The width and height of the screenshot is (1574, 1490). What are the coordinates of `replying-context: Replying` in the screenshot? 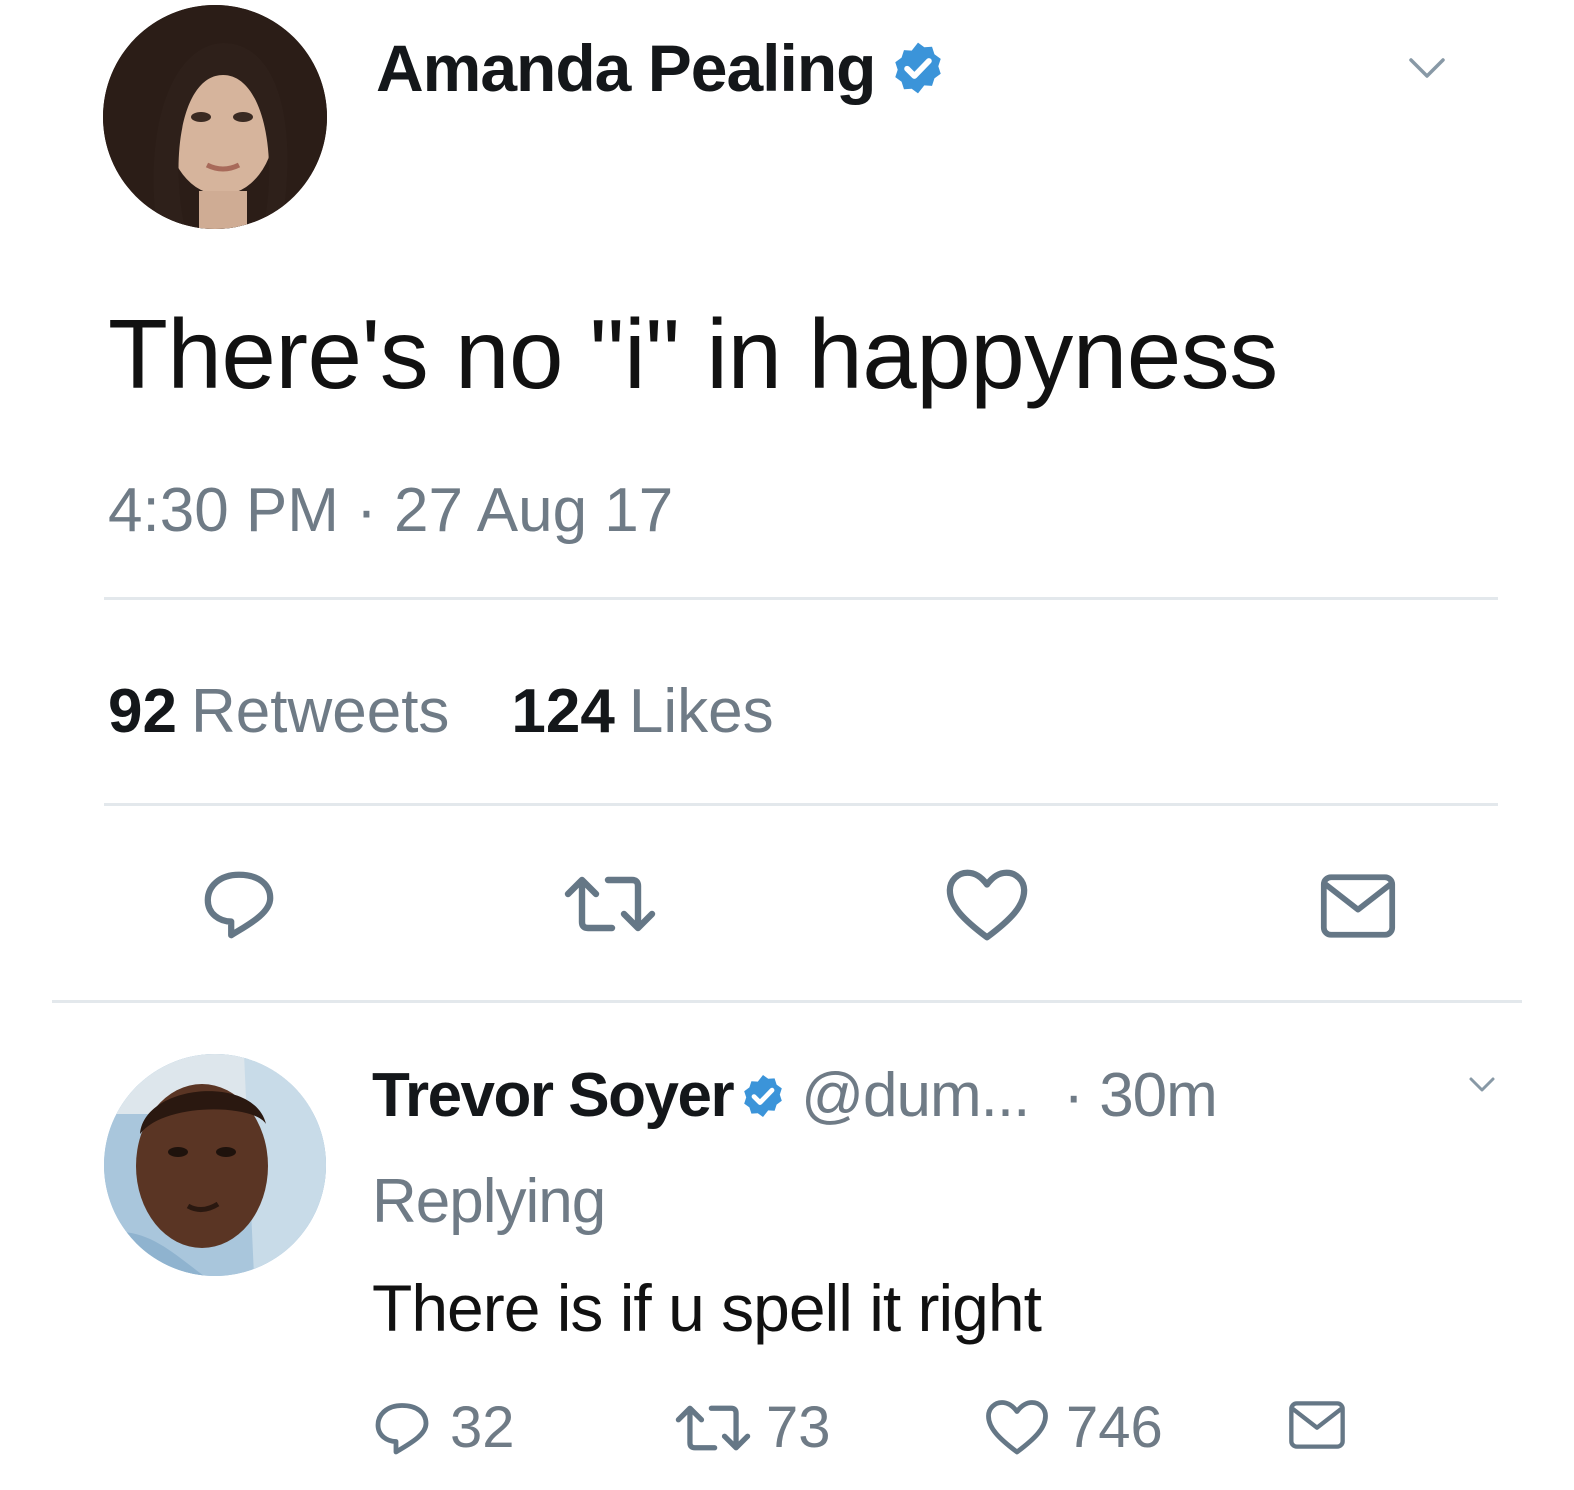 It's located at (489, 1201).